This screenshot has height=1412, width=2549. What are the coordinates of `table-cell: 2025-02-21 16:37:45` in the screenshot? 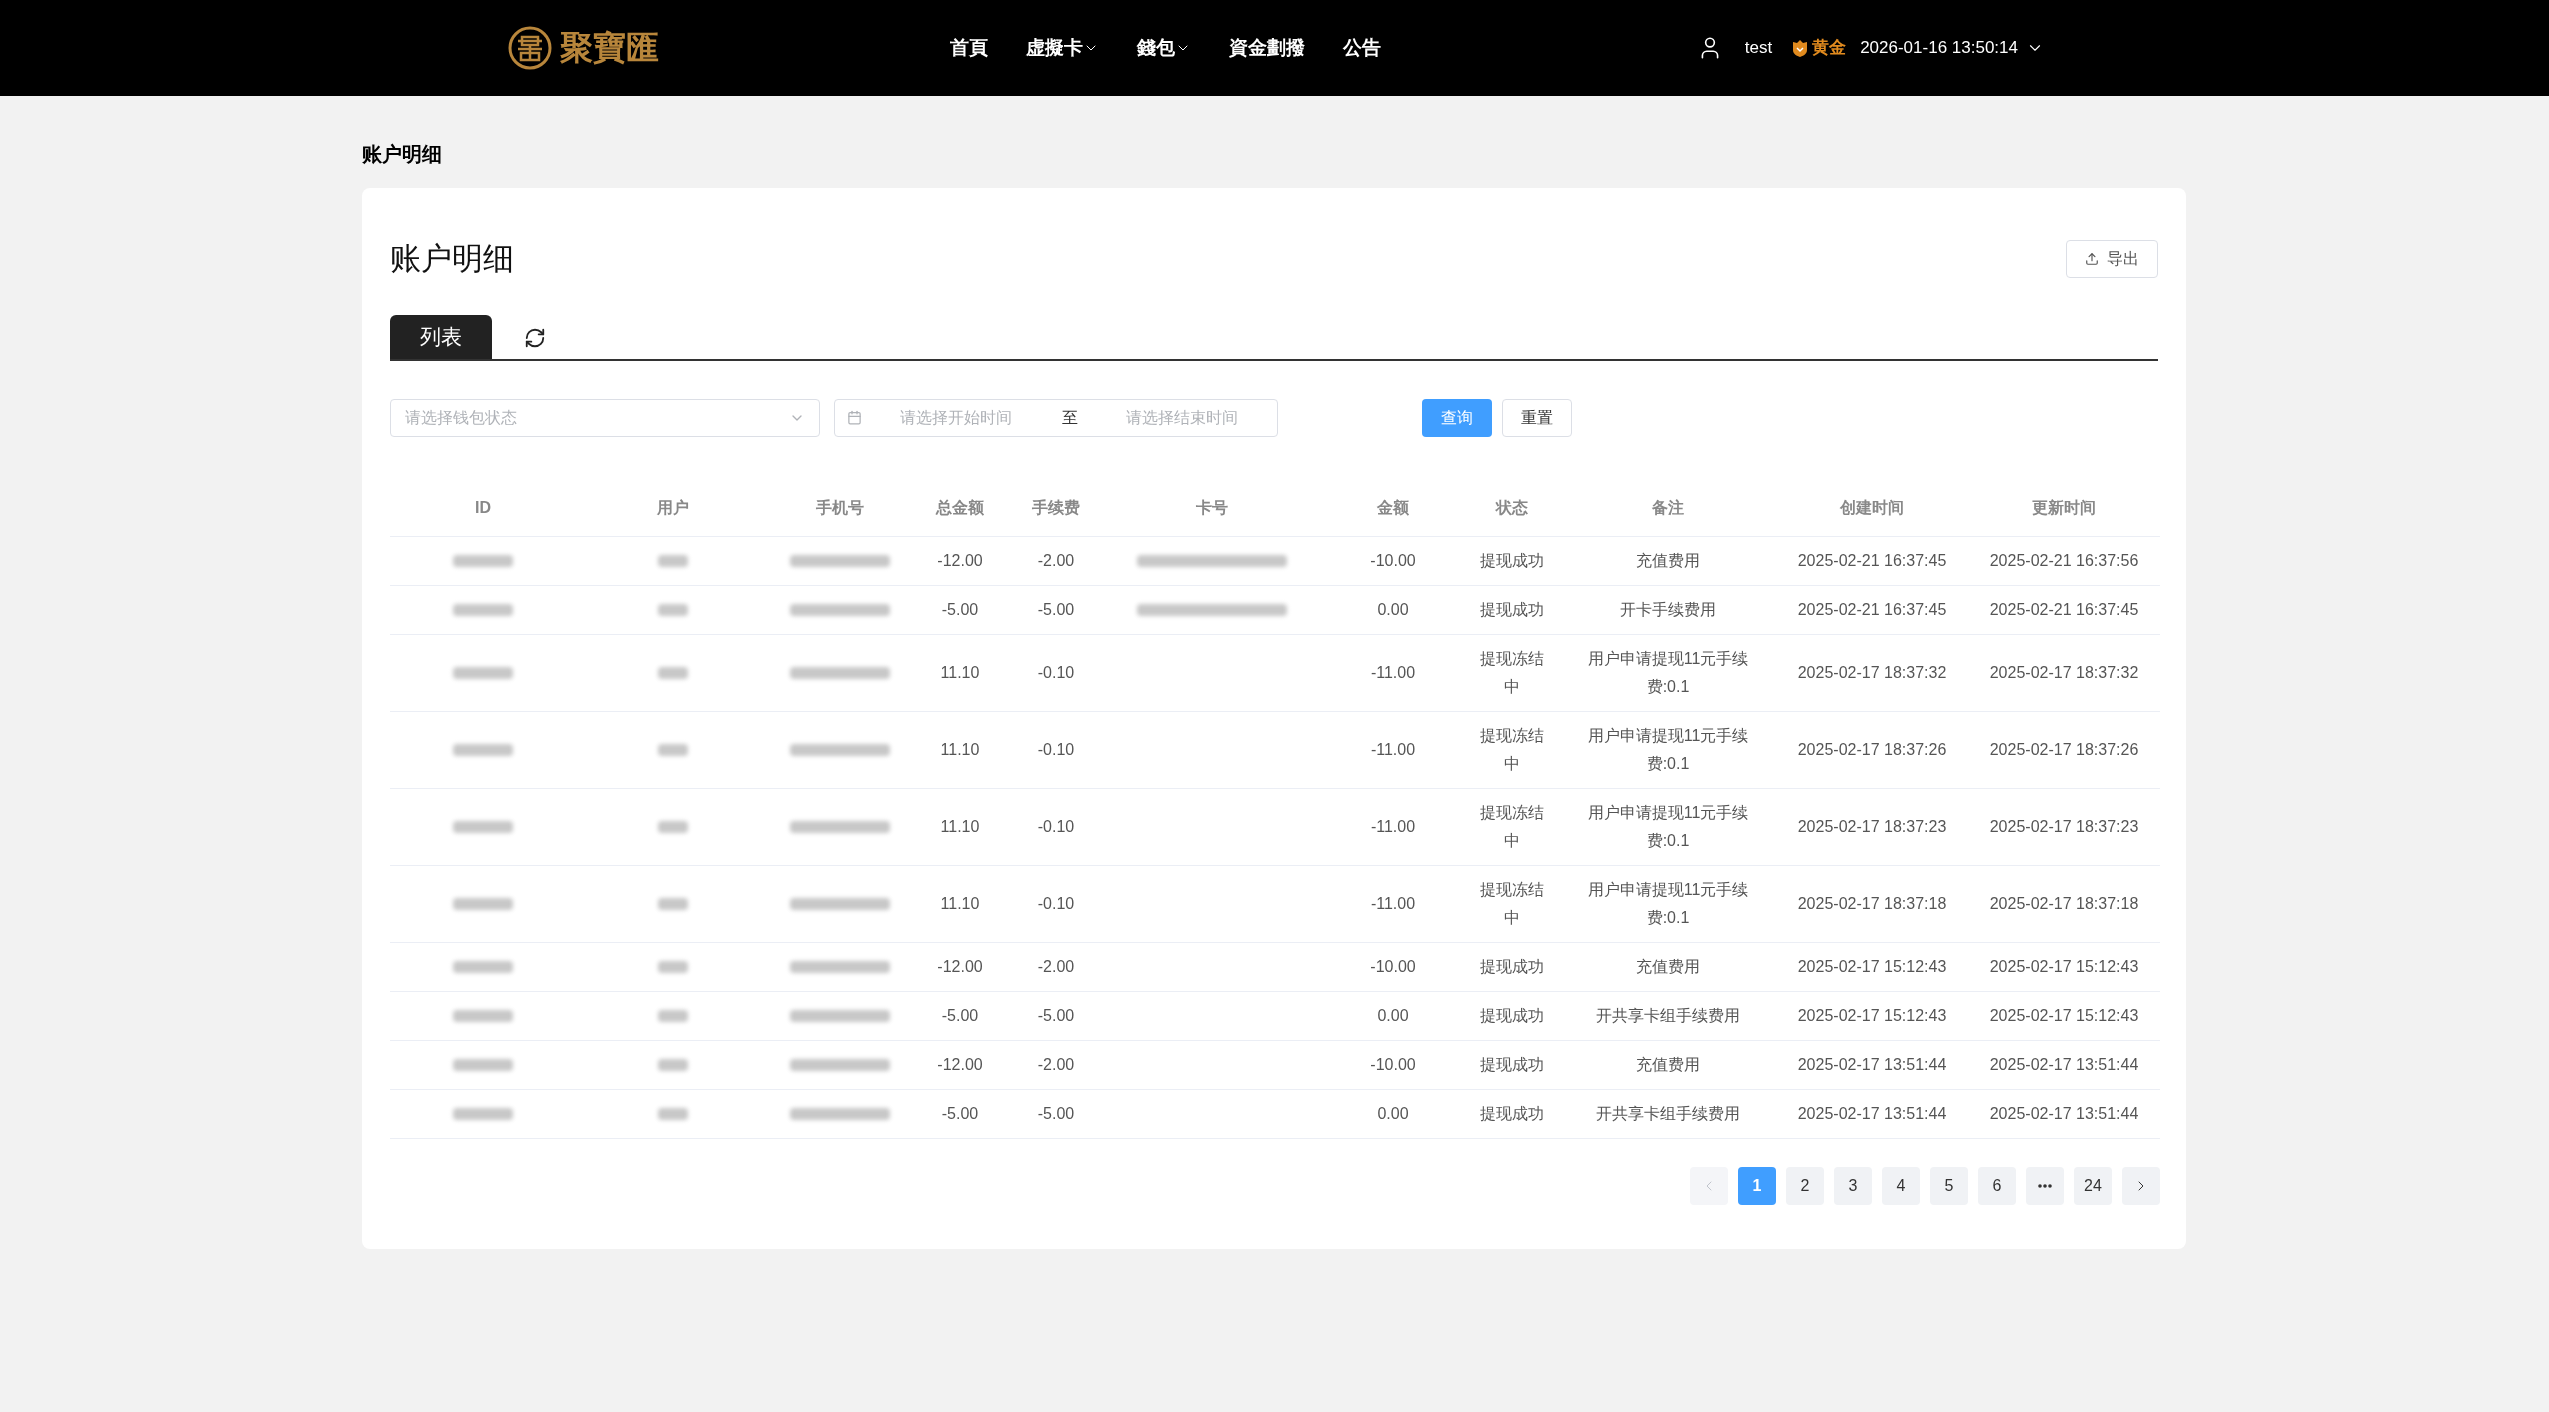 It's located at (1872, 609).